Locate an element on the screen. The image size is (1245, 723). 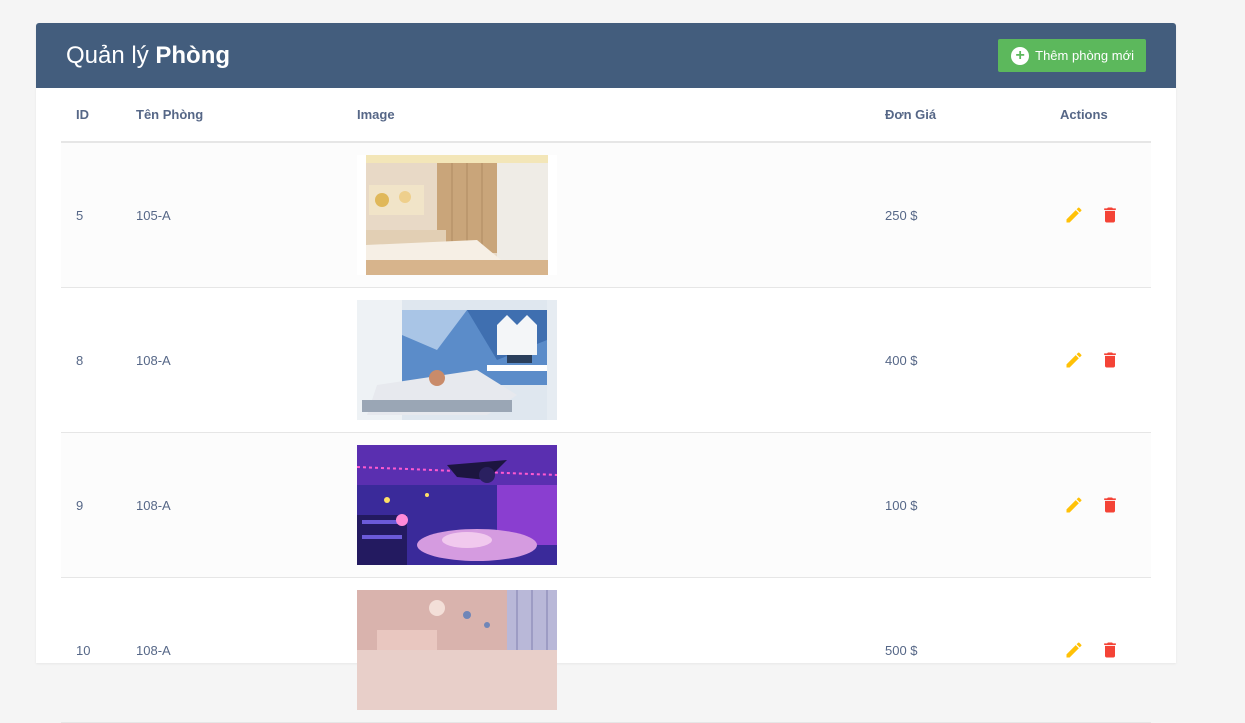
cell-id: 5 is located at coordinates (98, 215).